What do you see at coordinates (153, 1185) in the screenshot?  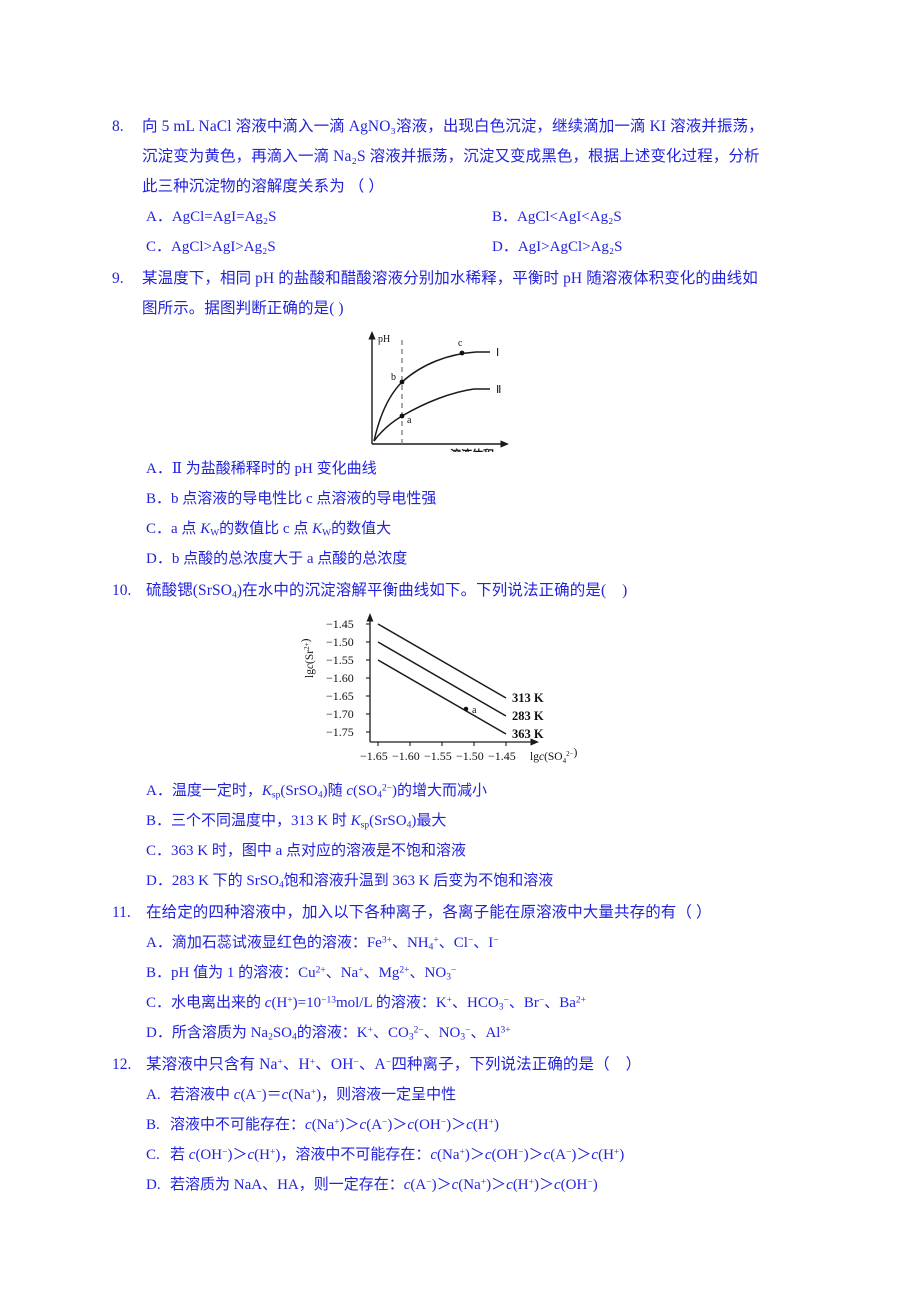 I see `question-12-option-d-label: D.` at bounding box center [153, 1185].